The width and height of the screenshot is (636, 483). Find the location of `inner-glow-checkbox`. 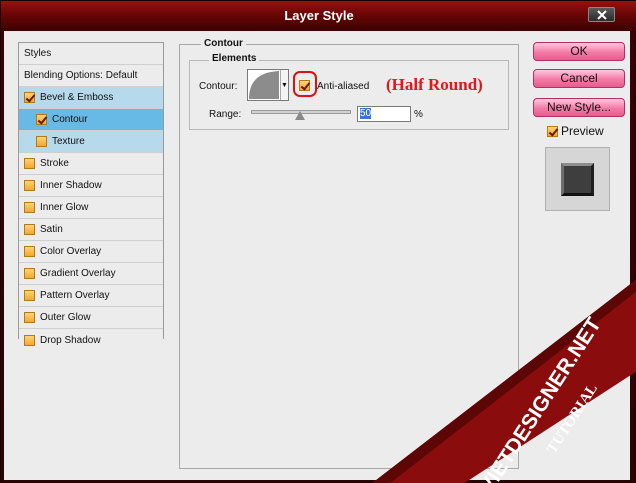

inner-glow-checkbox is located at coordinates (29, 207).